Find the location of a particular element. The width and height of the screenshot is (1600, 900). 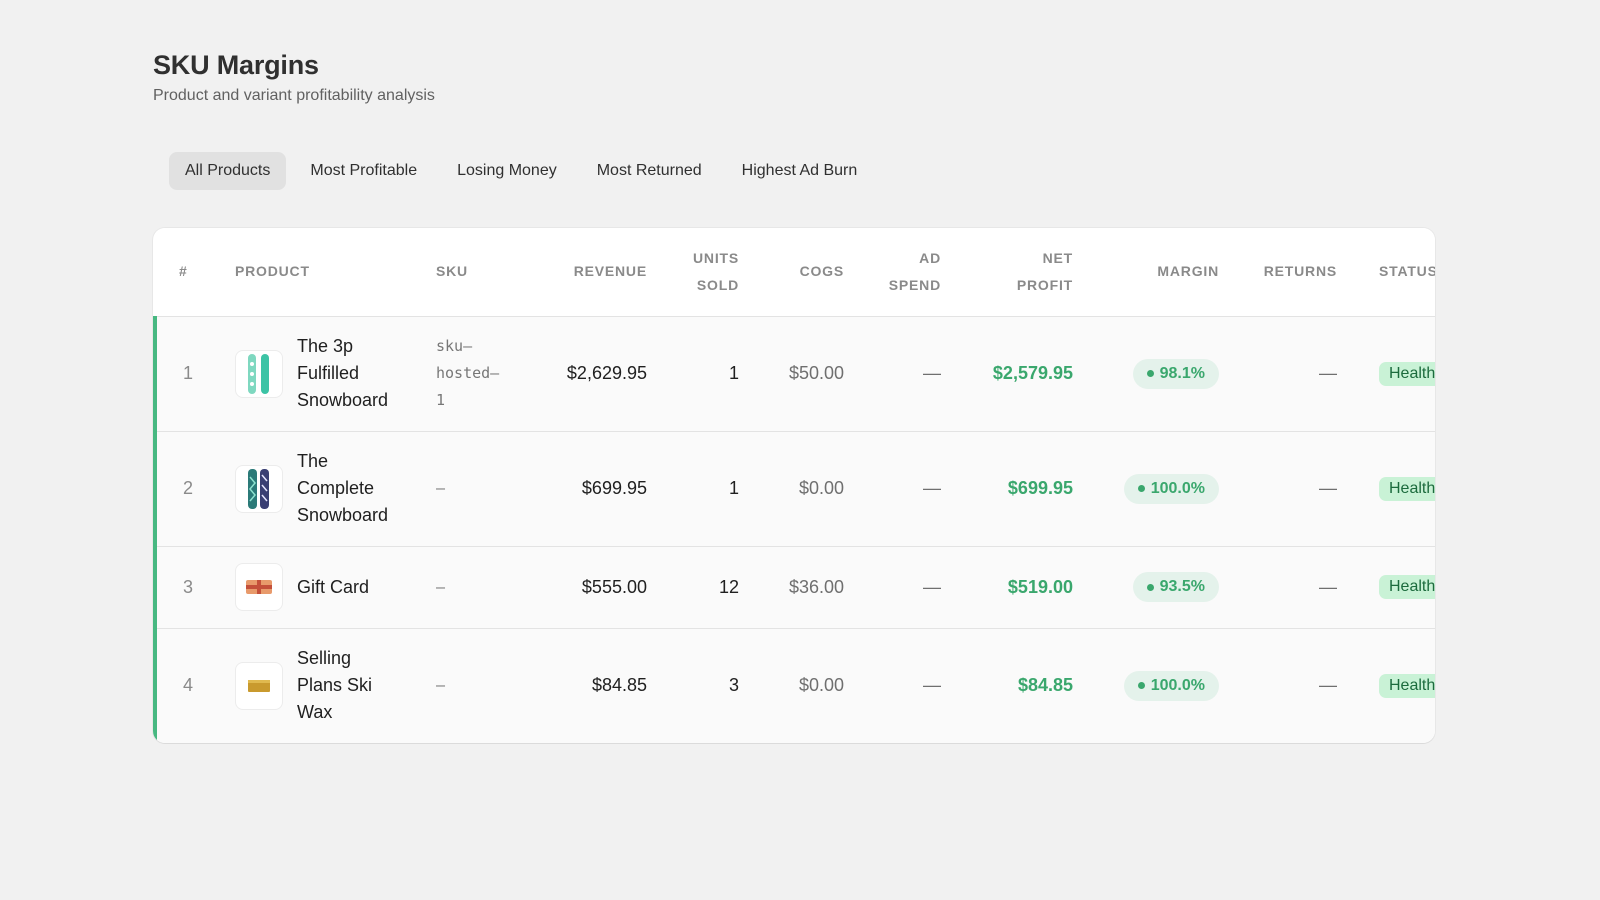

margin-value: 98.1% is located at coordinates (1182, 373).